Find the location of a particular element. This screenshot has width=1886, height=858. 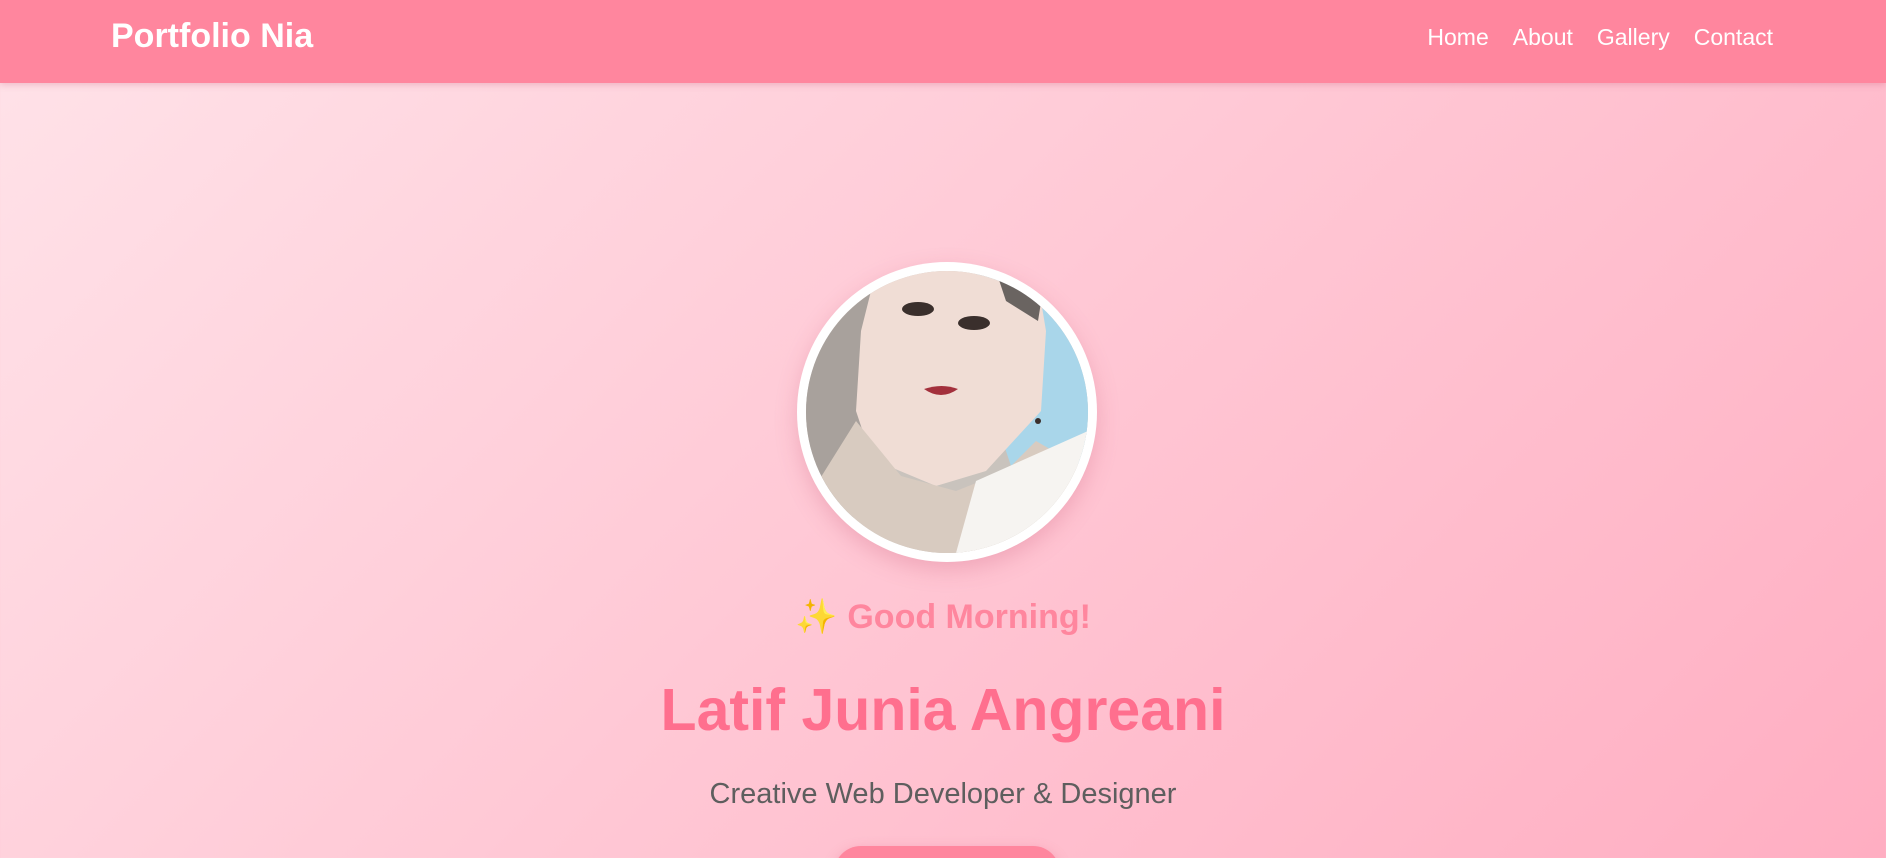

profile-photo-illustration is located at coordinates (947, 412).